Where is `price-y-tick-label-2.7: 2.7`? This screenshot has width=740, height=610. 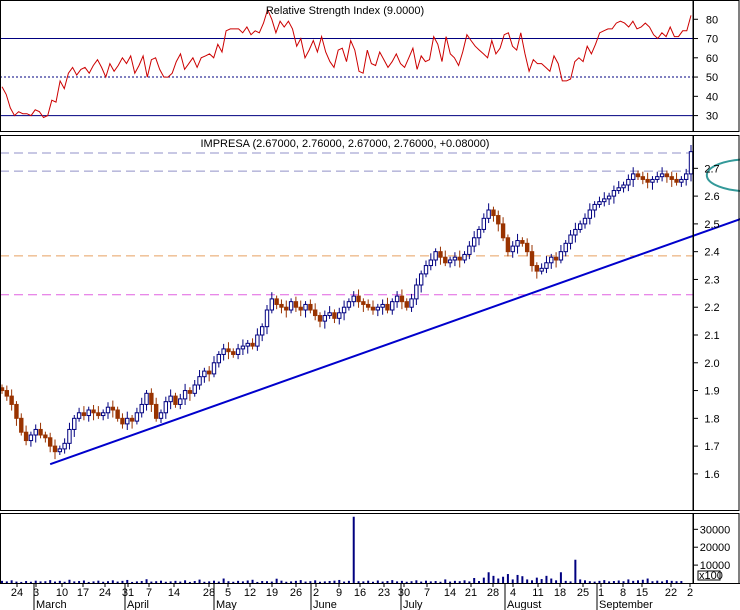 price-y-tick-label-2.7: 2.7 is located at coordinates (711, 169).